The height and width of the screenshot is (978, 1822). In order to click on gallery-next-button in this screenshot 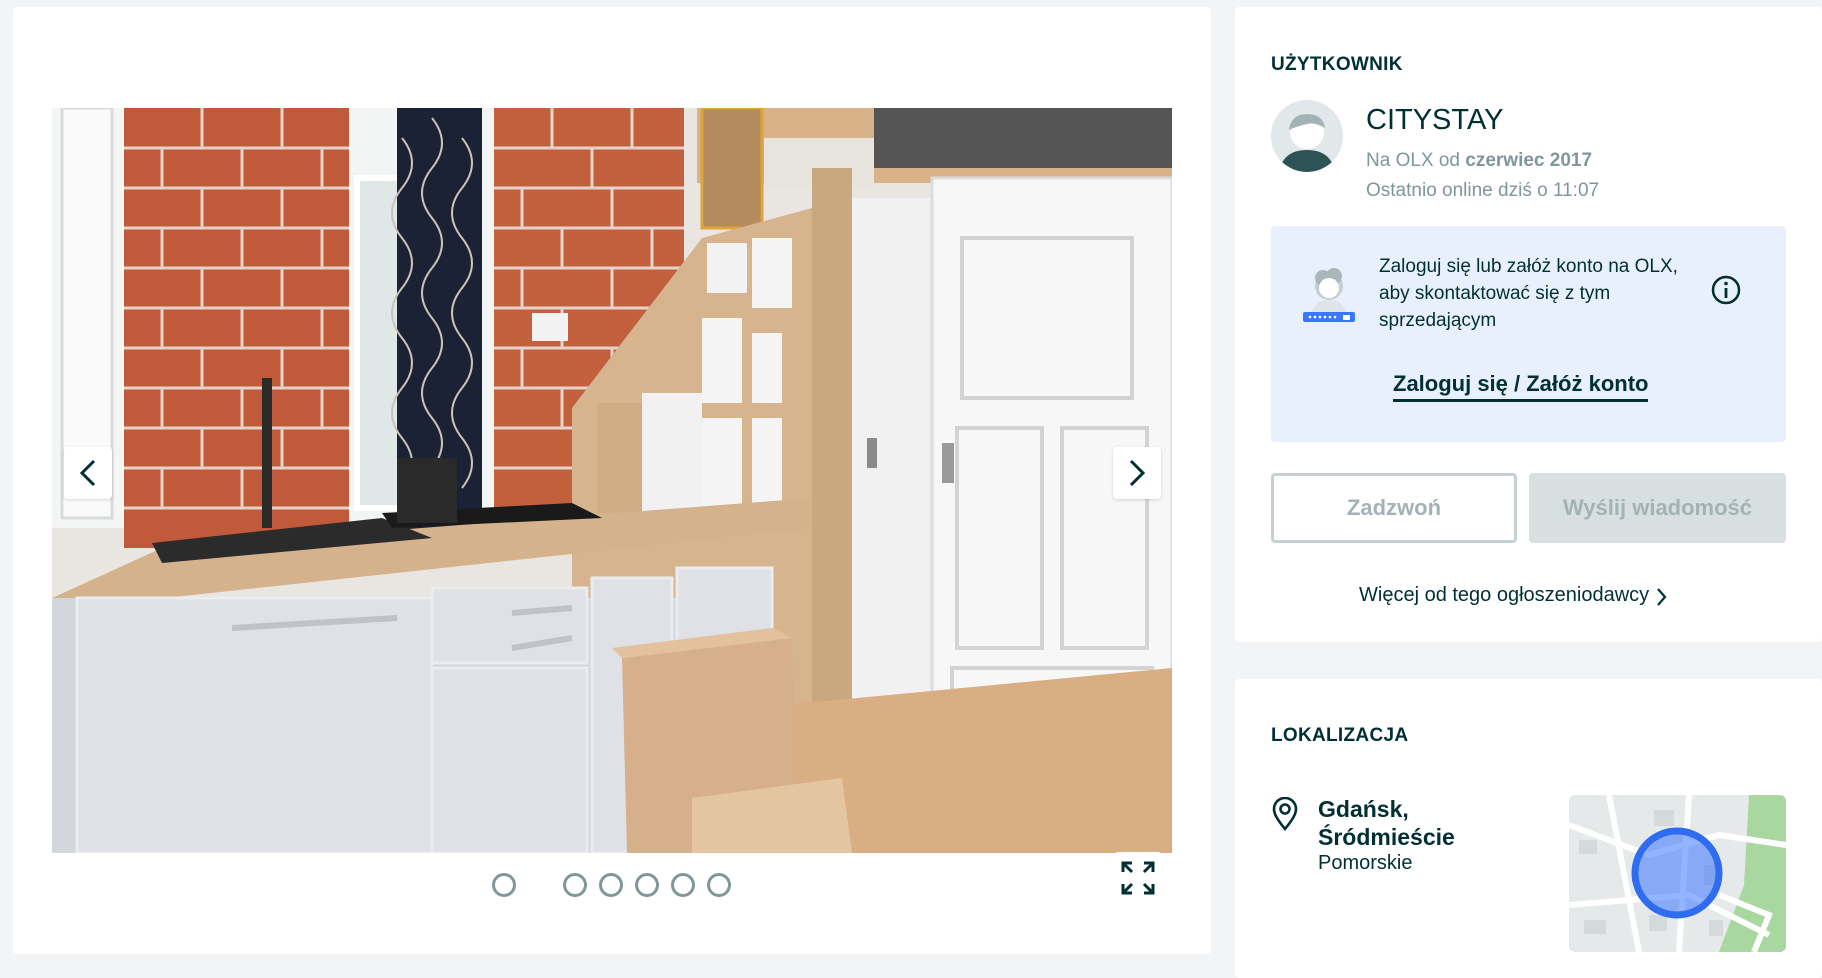, I will do `click(1137, 473)`.